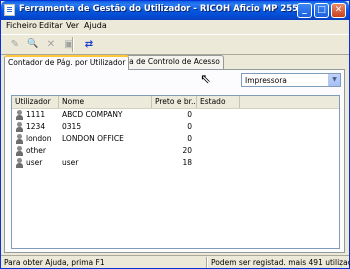 Image resolution: width=350 pixels, height=269 pixels. What do you see at coordinates (218, 102) in the screenshot?
I see `column-header-status: Estado` at bounding box center [218, 102].